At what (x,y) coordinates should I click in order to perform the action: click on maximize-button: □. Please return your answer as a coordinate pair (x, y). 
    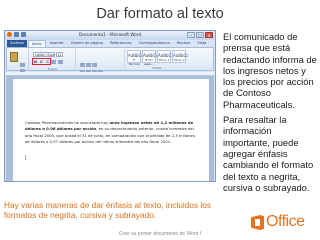
    Looking at the image, I should click on (200, 35).